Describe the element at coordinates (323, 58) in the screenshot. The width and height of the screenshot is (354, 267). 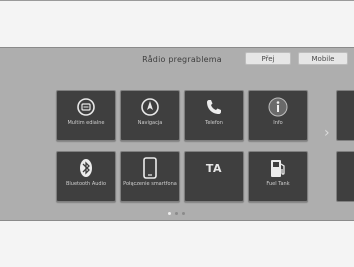
I see `header-button-2: Mobile` at that location.